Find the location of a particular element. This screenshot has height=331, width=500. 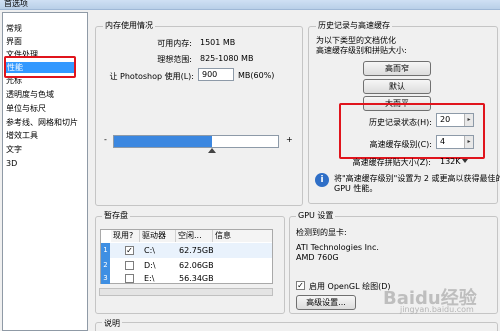

annotation-highlight-performance is located at coordinates (40, 67).